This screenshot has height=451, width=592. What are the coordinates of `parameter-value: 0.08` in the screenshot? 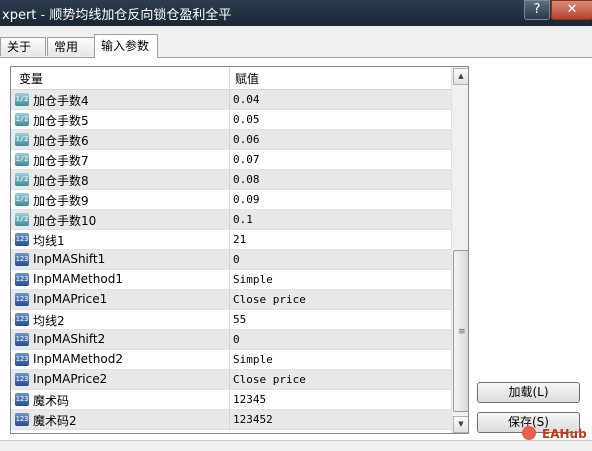 It's located at (246, 179).